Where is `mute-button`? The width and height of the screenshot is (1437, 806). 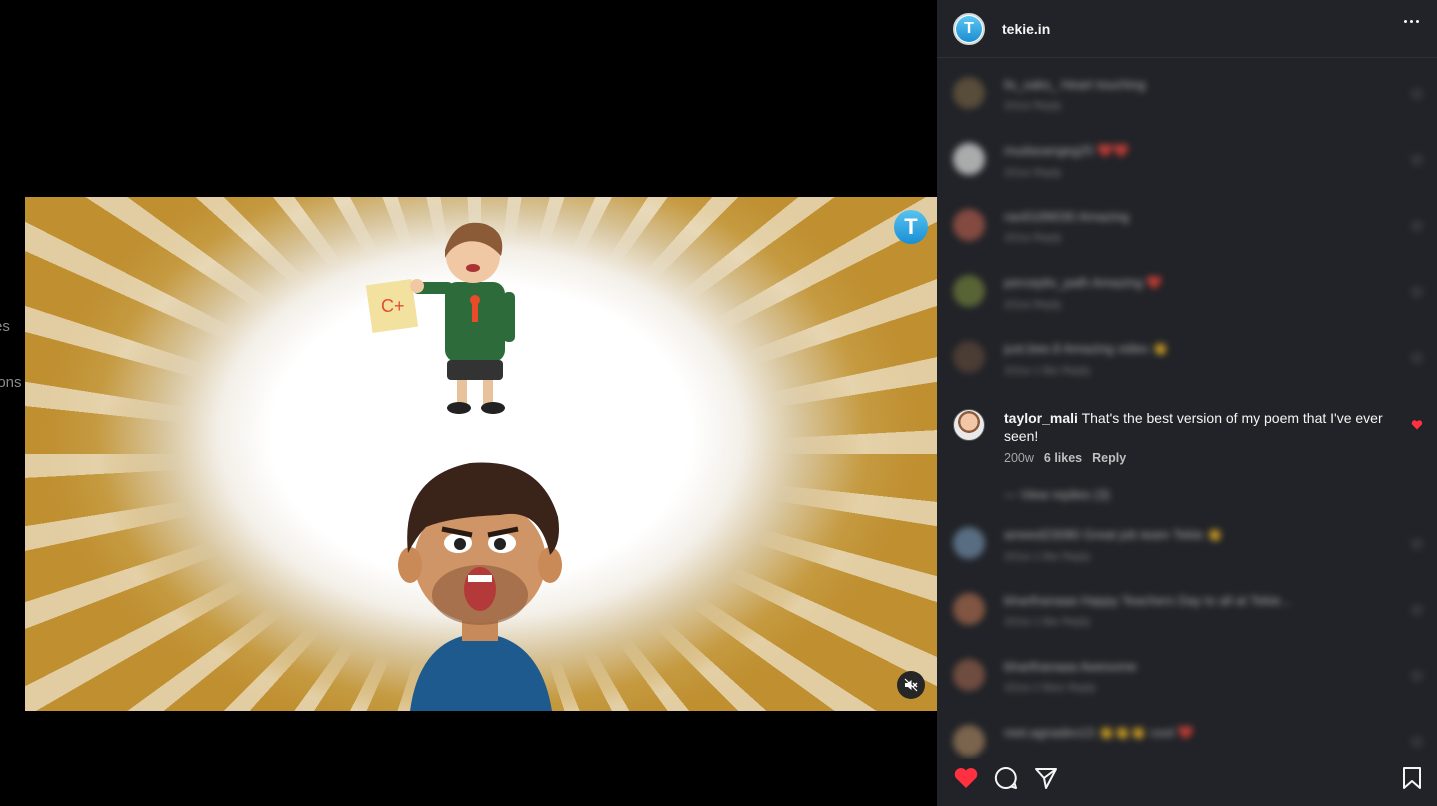
mute-button is located at coordinates (911, 685).